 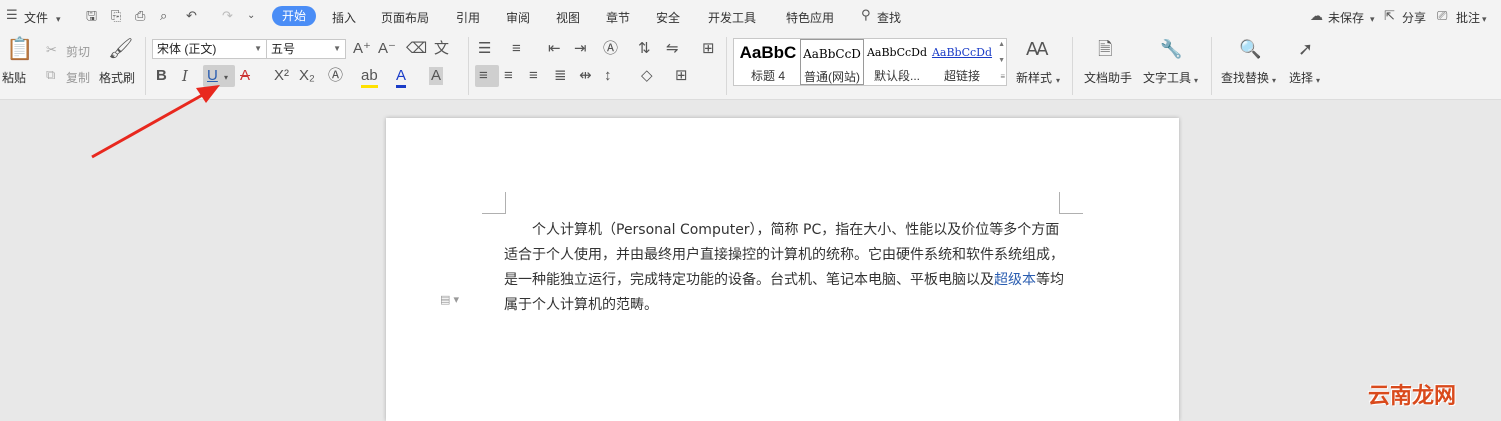 I want to click on new-style-button: 新样式, so click(x=1034, y=77).